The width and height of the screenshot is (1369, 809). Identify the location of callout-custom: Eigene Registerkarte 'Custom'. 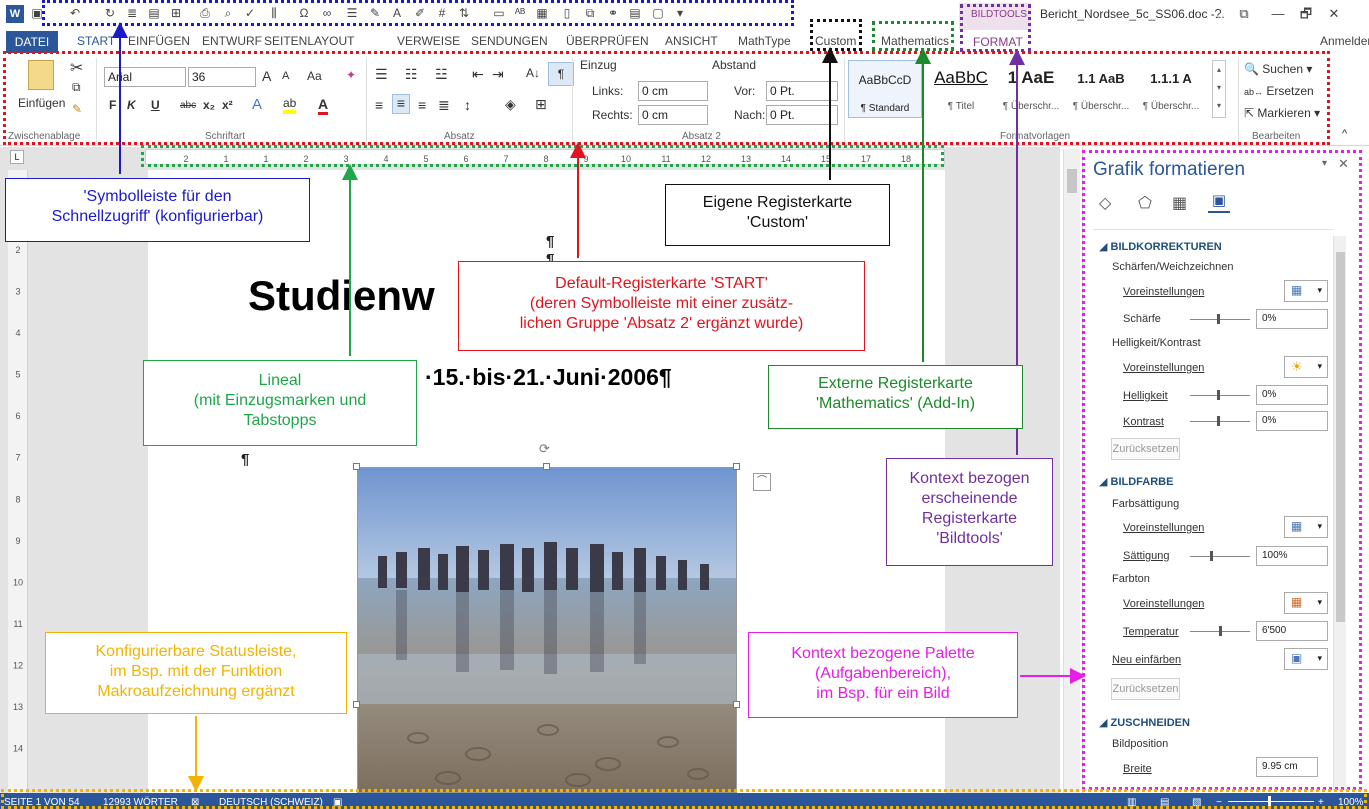
(777, 215).